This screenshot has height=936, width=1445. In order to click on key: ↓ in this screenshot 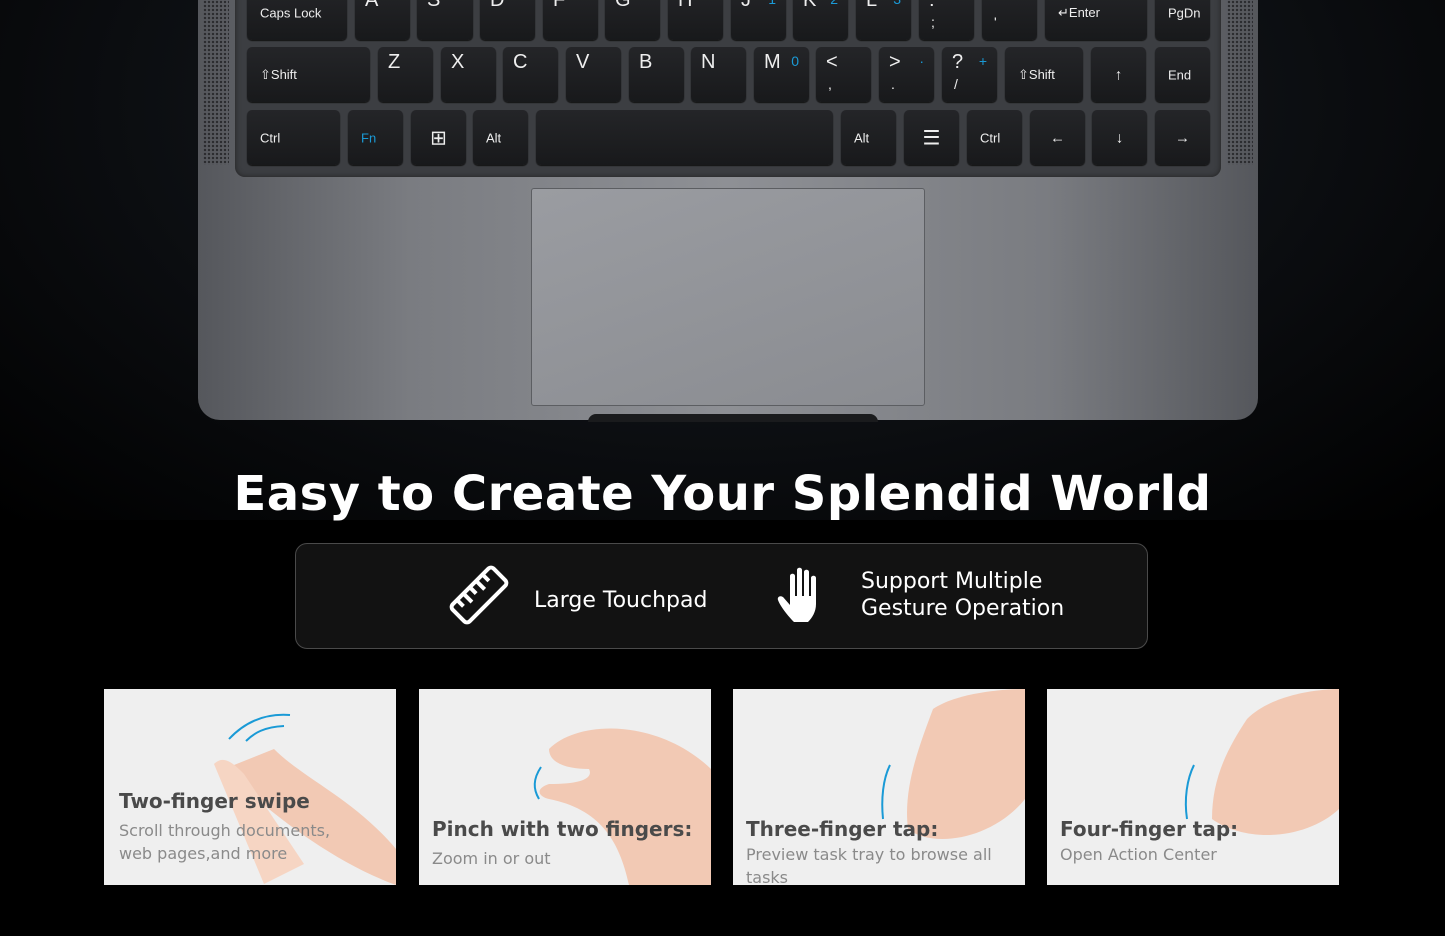, I will do `click(1119, 137)`.